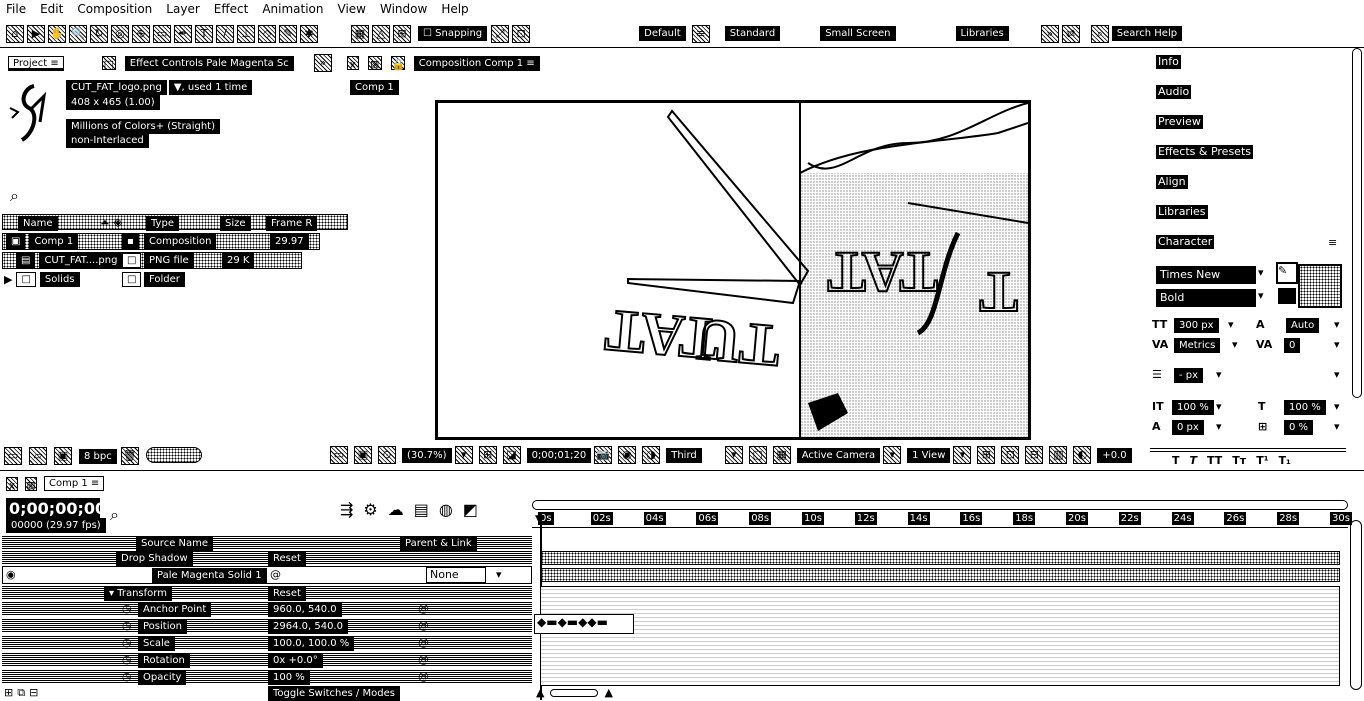  What do you see at coordinates (14, 196) in the screenshot?
I see `project-search-icon: ⌕` at bounding box center [14, 196].